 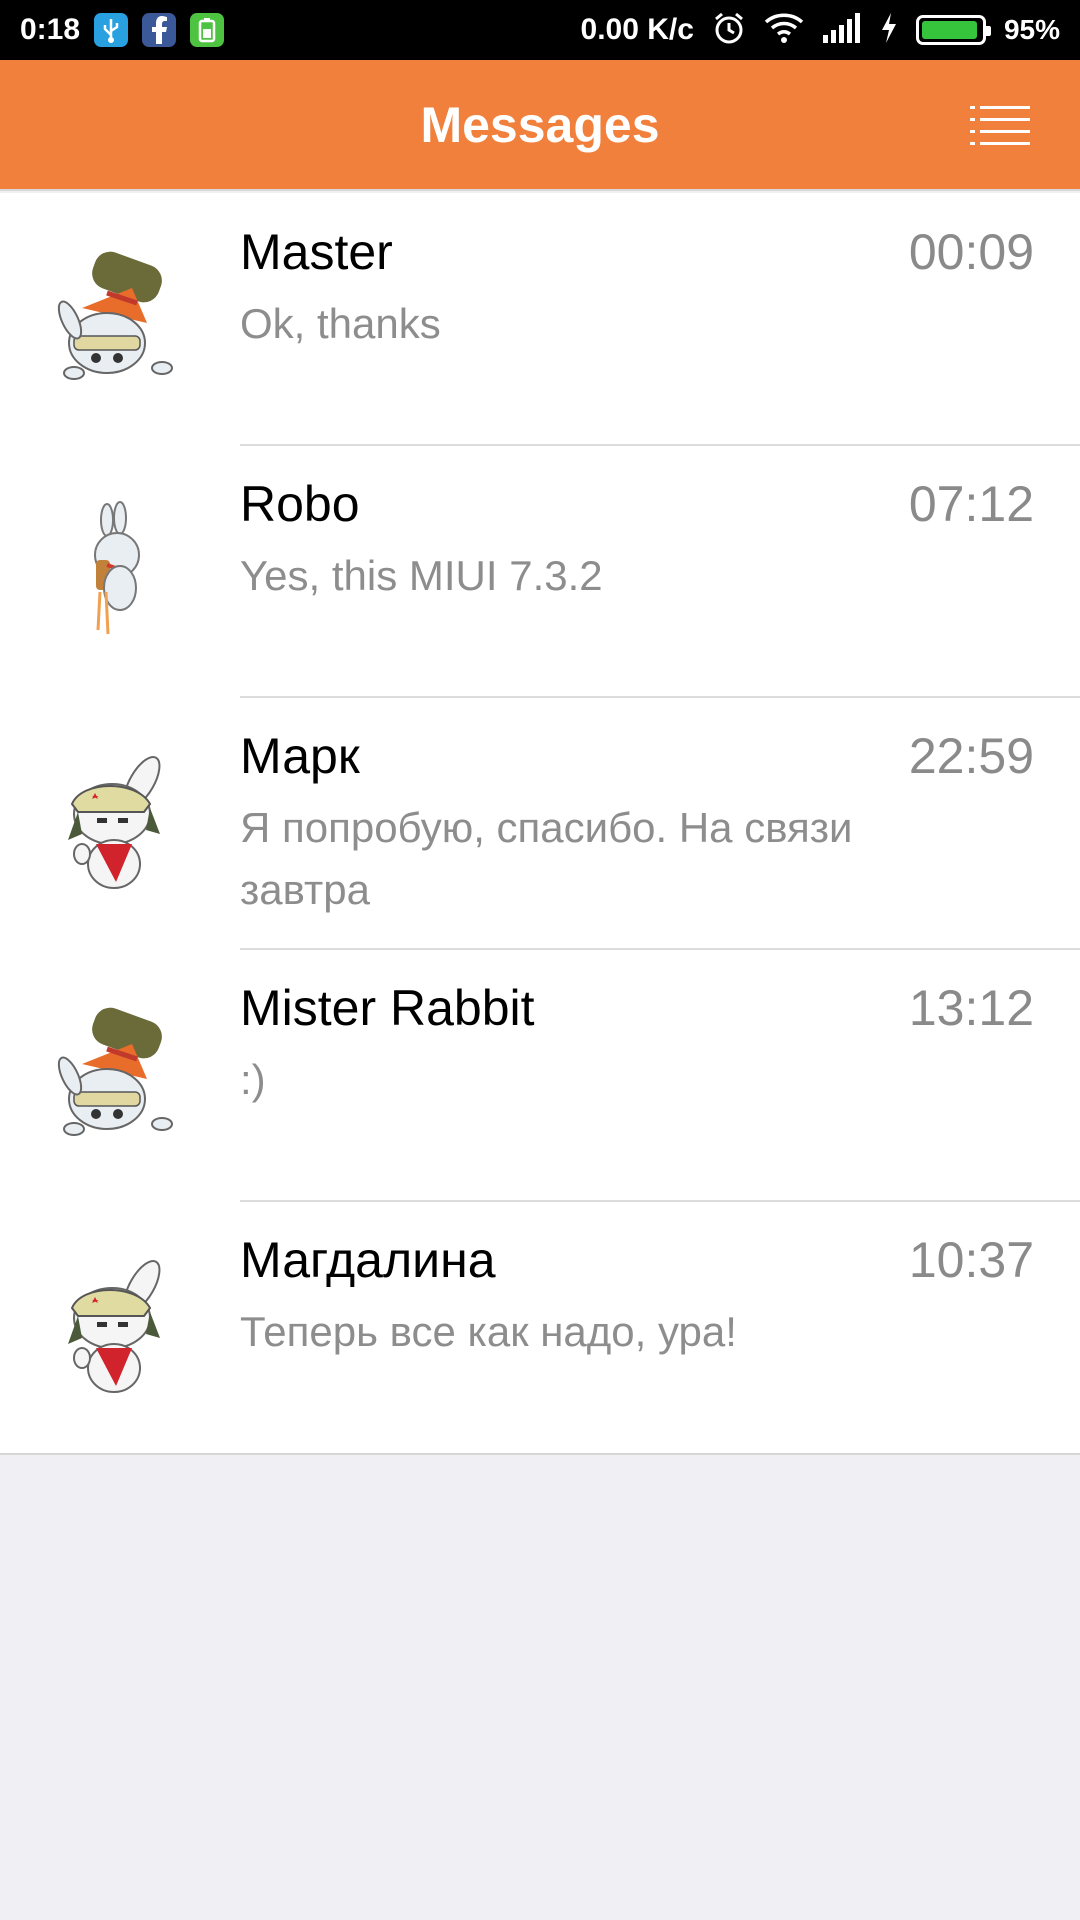 What do you see at coordinates (340, 323) in the screenshot?
I see `message-preview: Ok, thanks` at bounding box center [340, 323].